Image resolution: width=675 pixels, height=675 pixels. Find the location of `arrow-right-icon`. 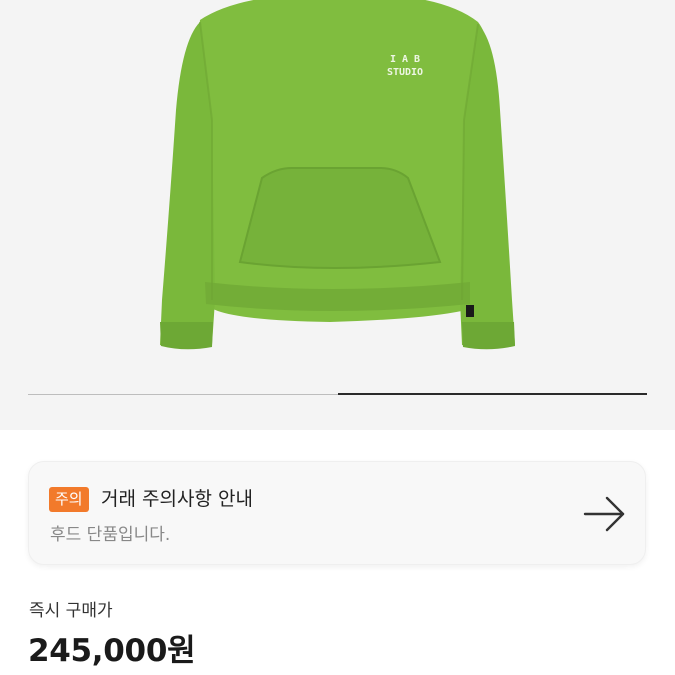

arrow-right-icon is located at coordinates (605, 514).